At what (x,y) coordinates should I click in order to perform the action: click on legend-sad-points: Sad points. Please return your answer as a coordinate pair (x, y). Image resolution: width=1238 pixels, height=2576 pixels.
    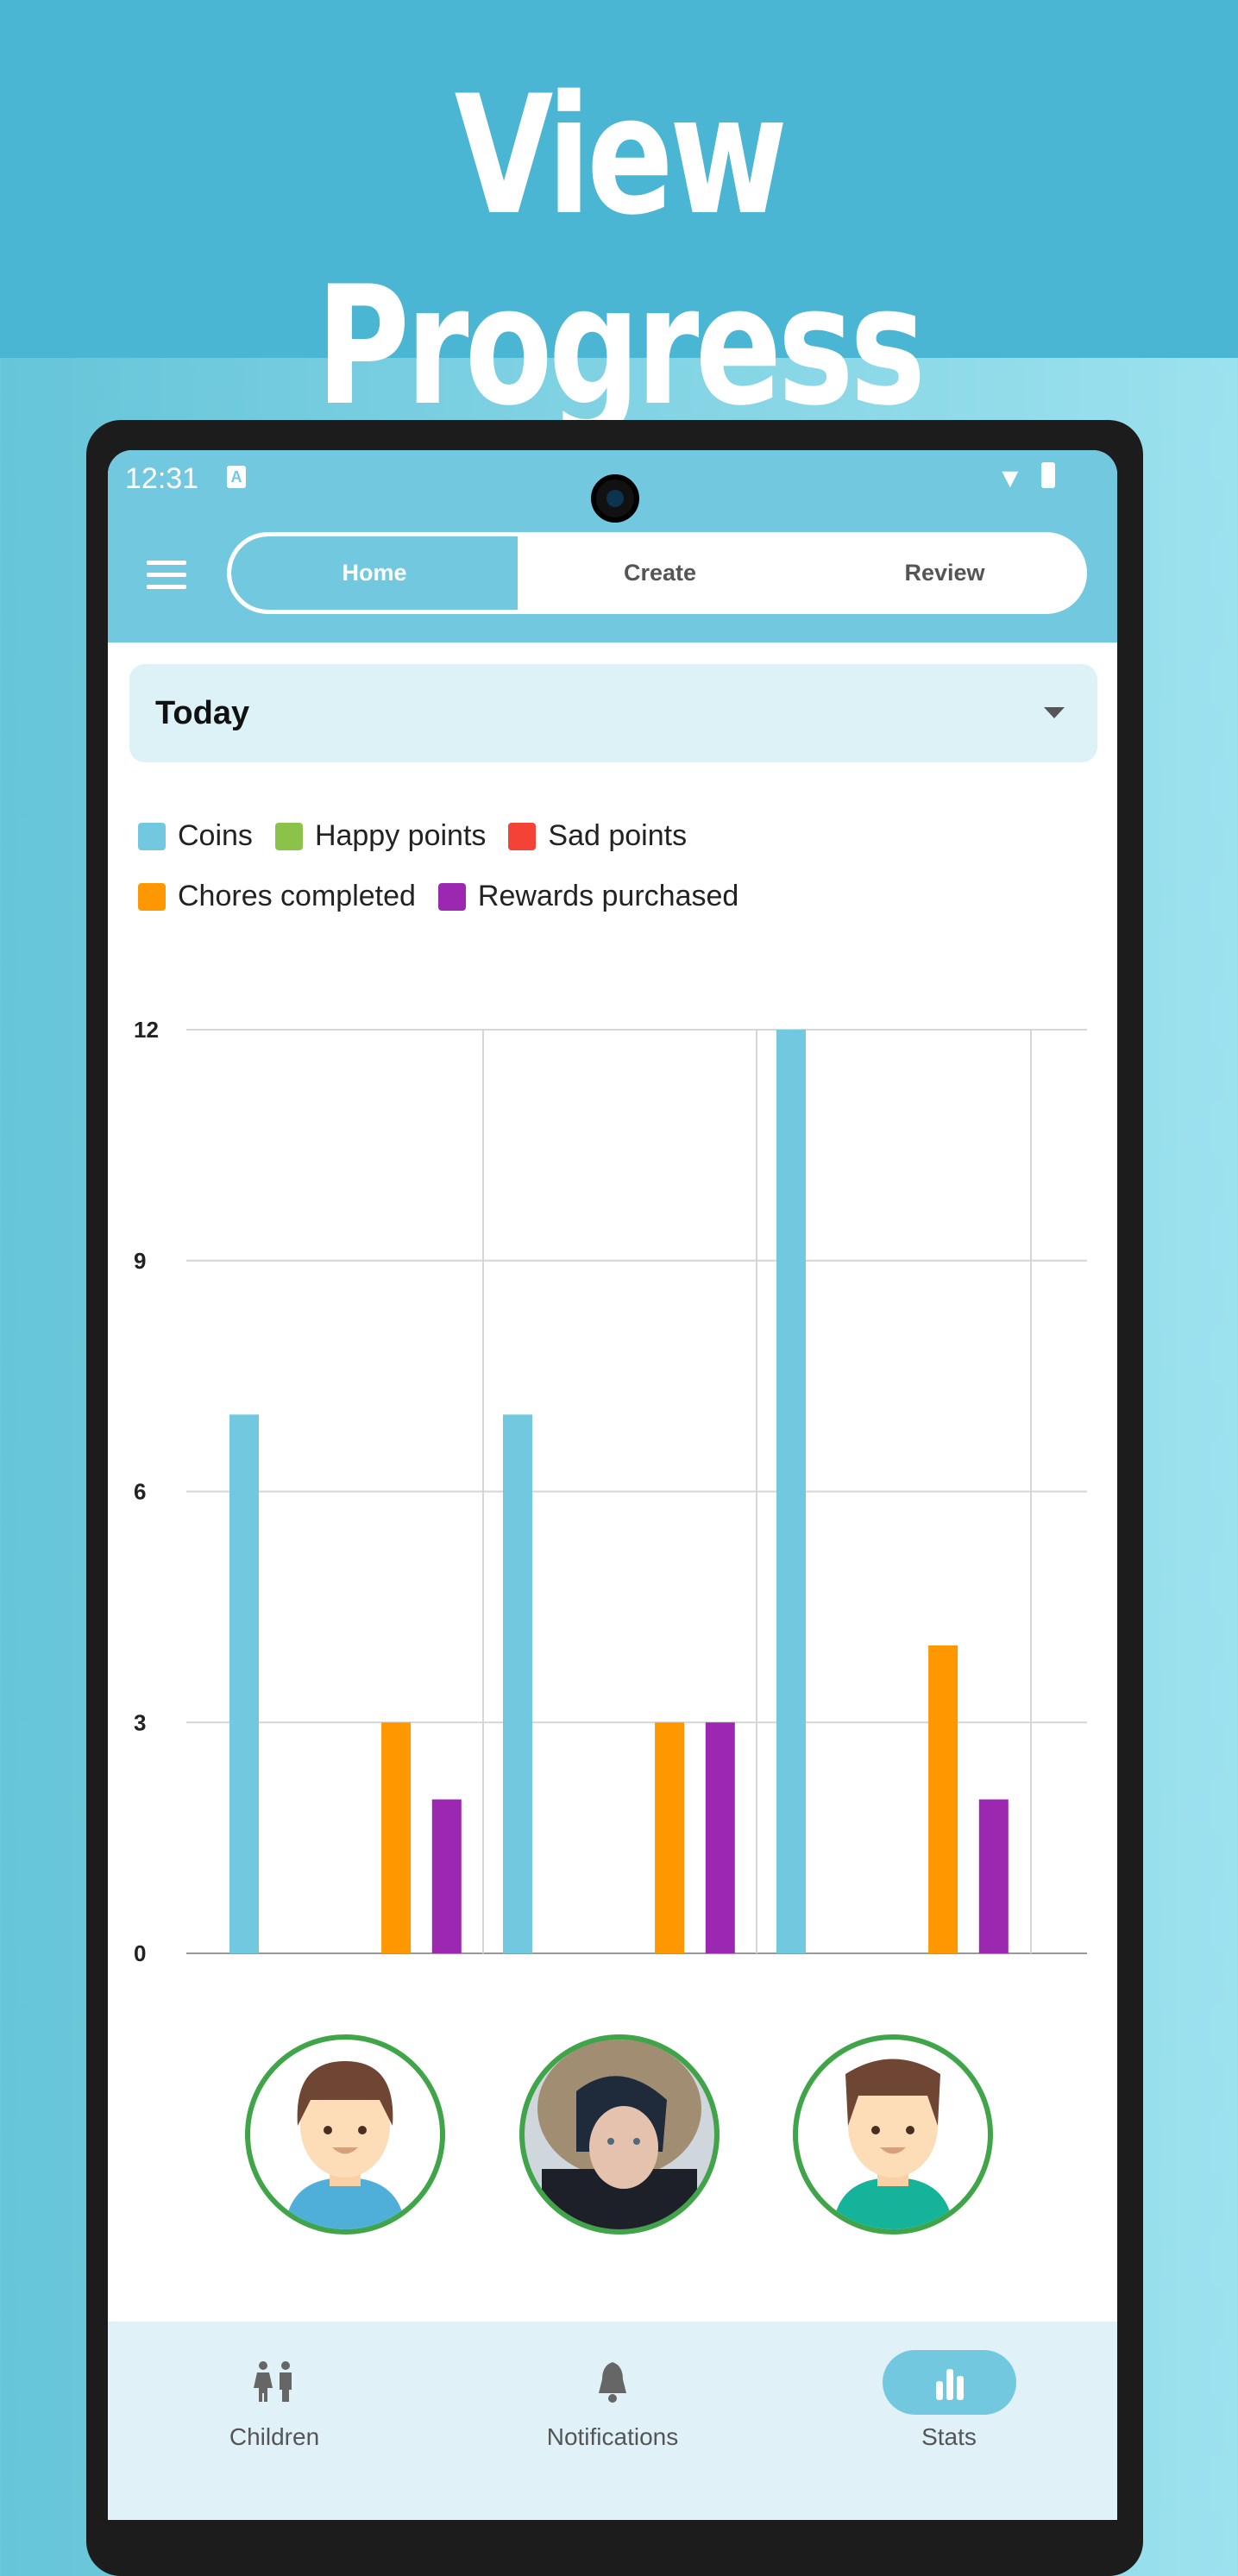
    Looking at the image, I should click on (597, 836).